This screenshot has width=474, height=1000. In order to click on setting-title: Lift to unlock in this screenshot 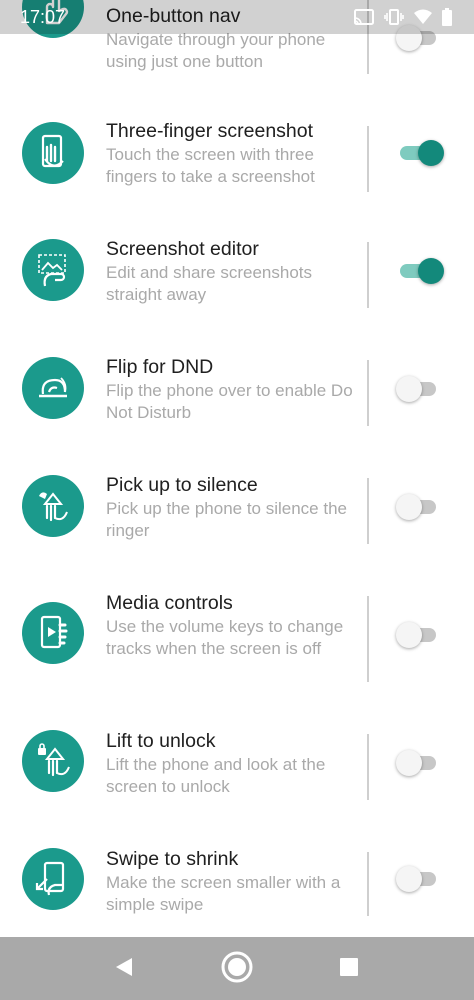, I will do `click(161, 741)`.